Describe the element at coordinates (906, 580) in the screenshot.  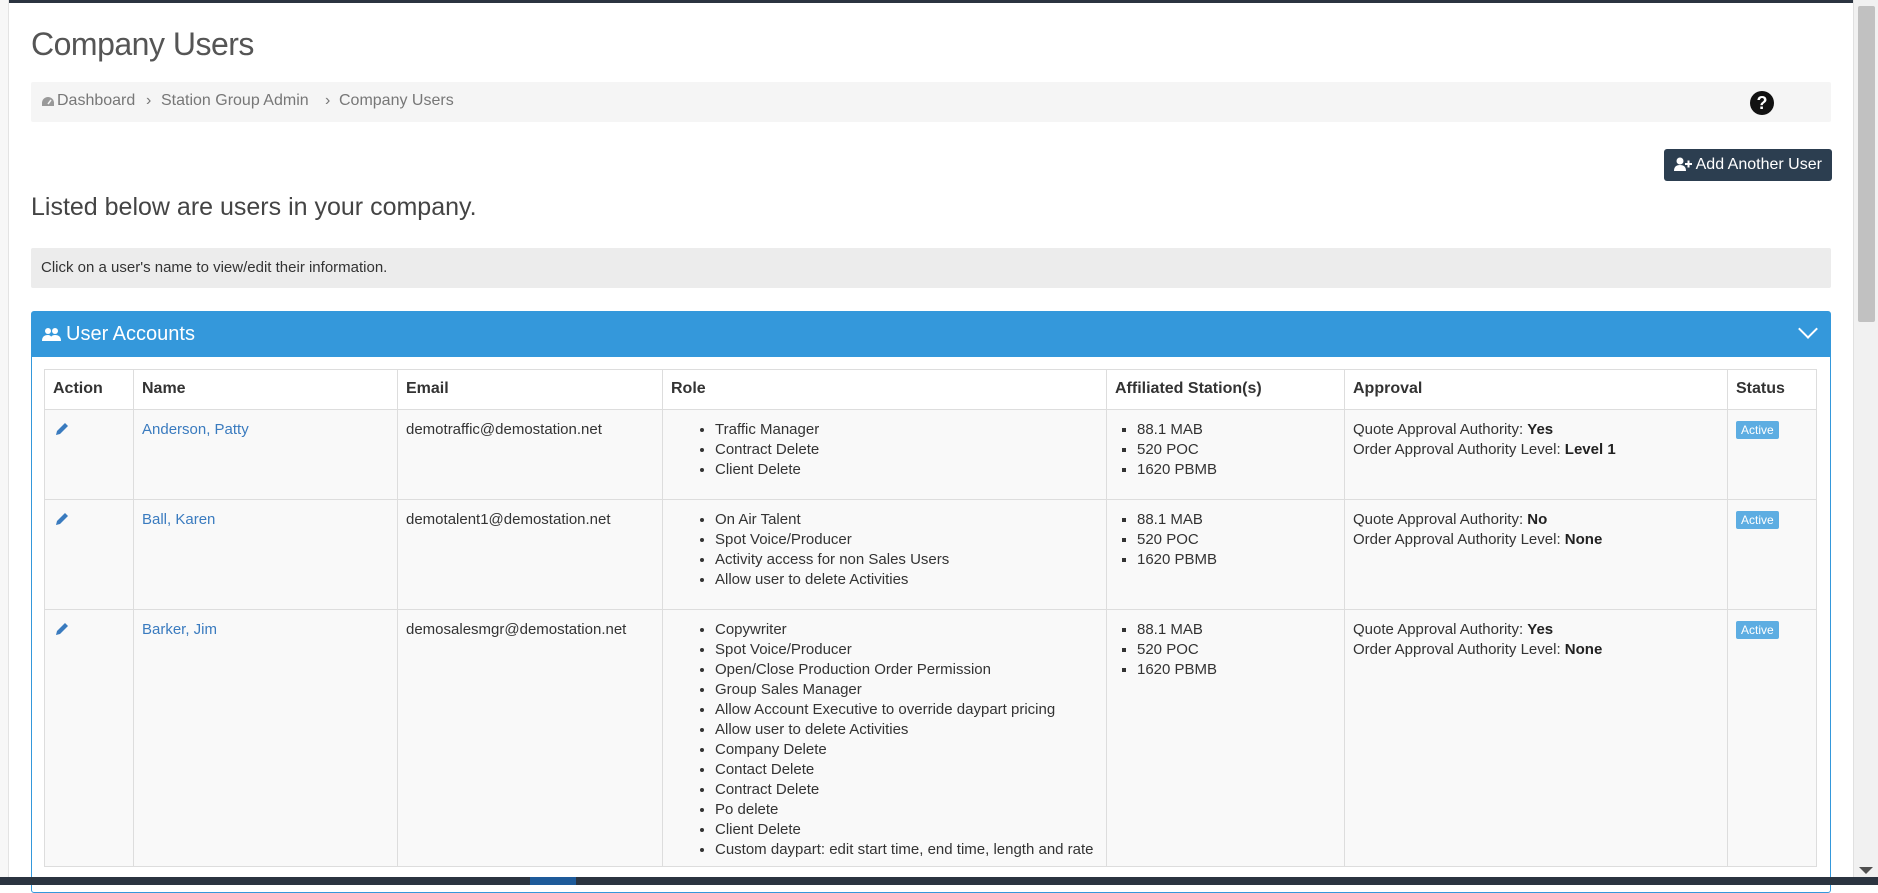
I see `role-item: Allow user to delete Activities` at that location.